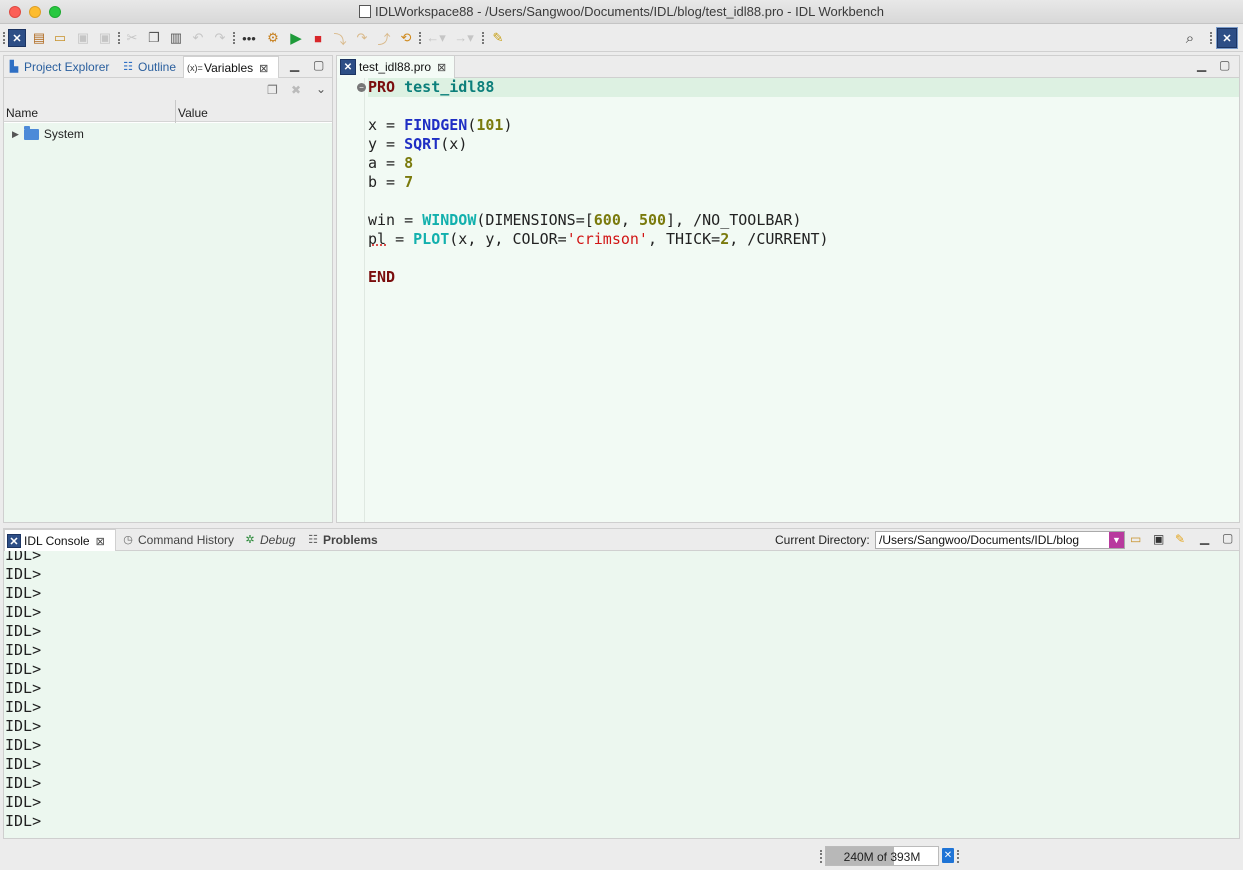 Image resolution: width=1243 pixels, height=870 pixels. Describe the element at coordinates (132, 38) in the screenshot. I see `cut-icon: ✂` at that location.